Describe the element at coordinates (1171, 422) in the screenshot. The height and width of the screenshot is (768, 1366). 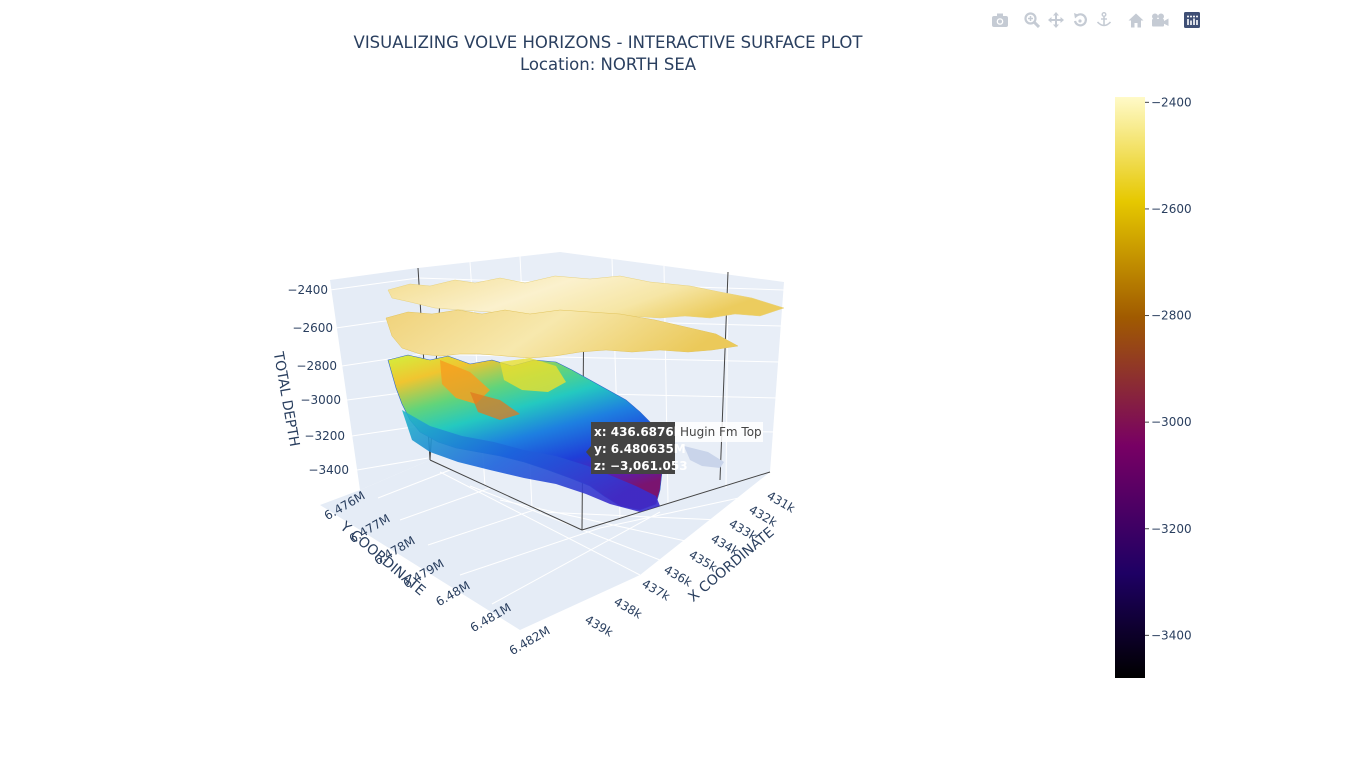
I see `colorbar-tick-label: −3000` at that location.